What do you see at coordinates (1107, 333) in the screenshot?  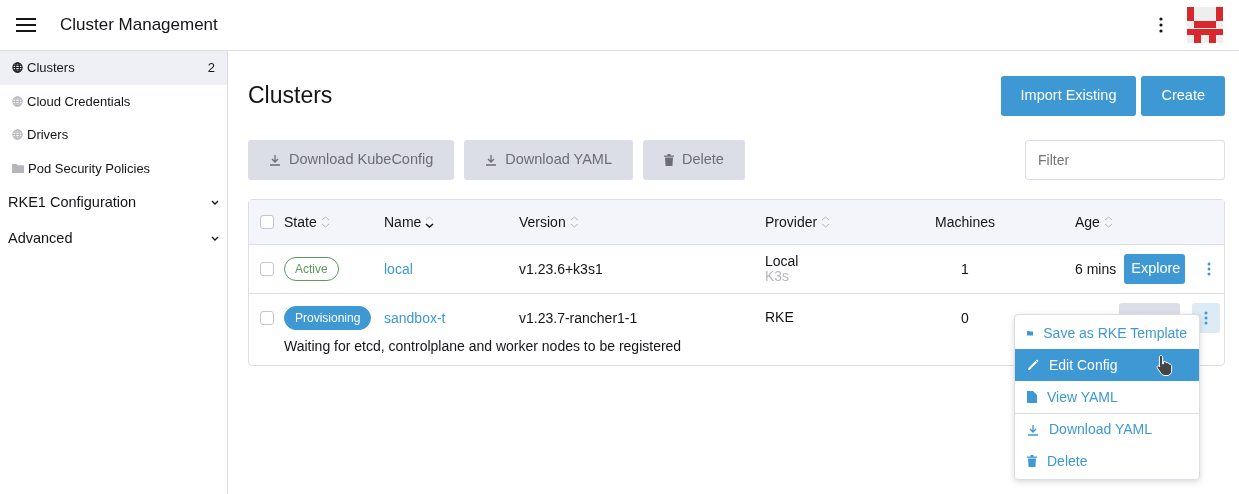 I see `menu-item: Save as RKE Template` at bounding box center [1107, 333].